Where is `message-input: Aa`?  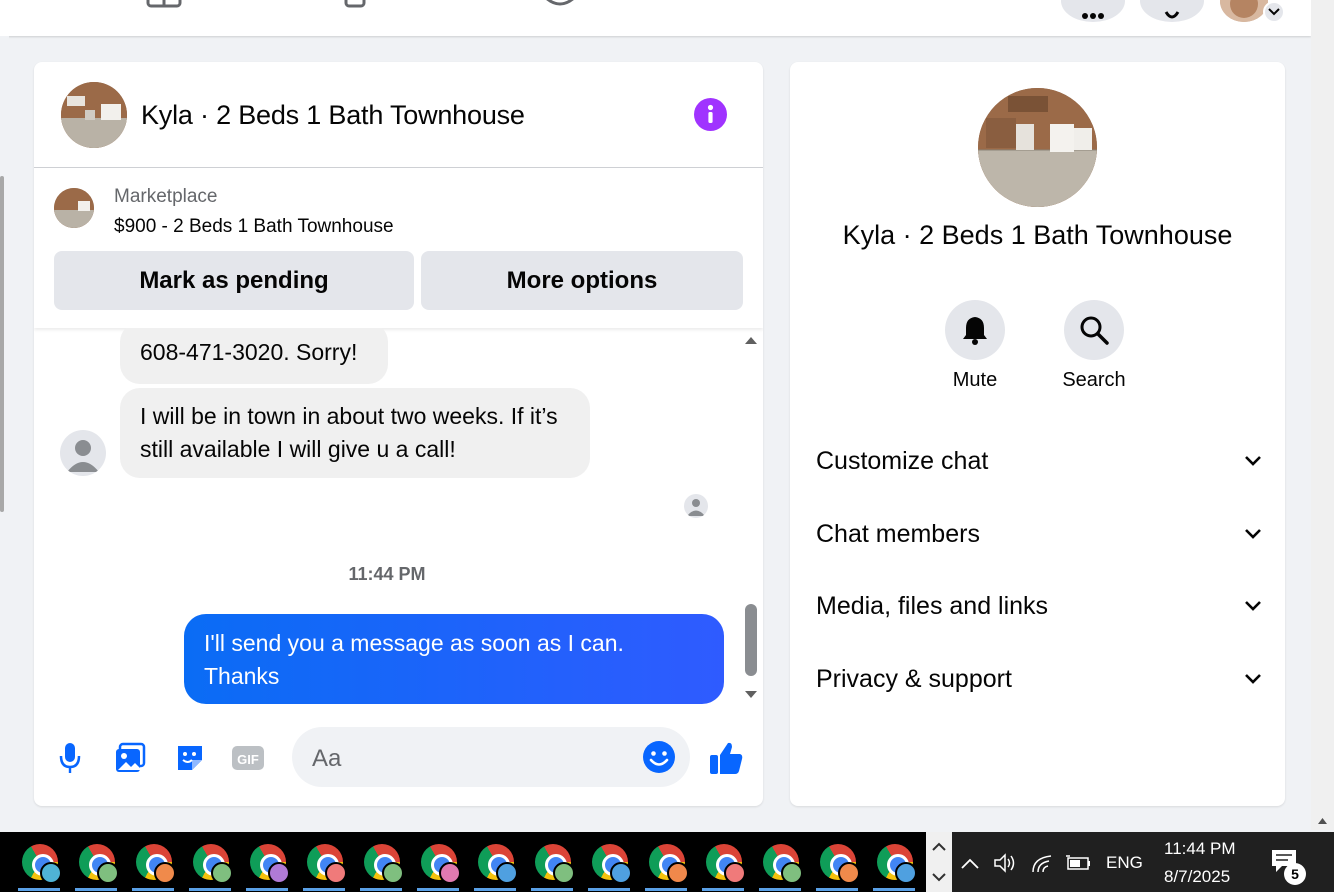 message-input: Aa is located at coordinates (491, 757).